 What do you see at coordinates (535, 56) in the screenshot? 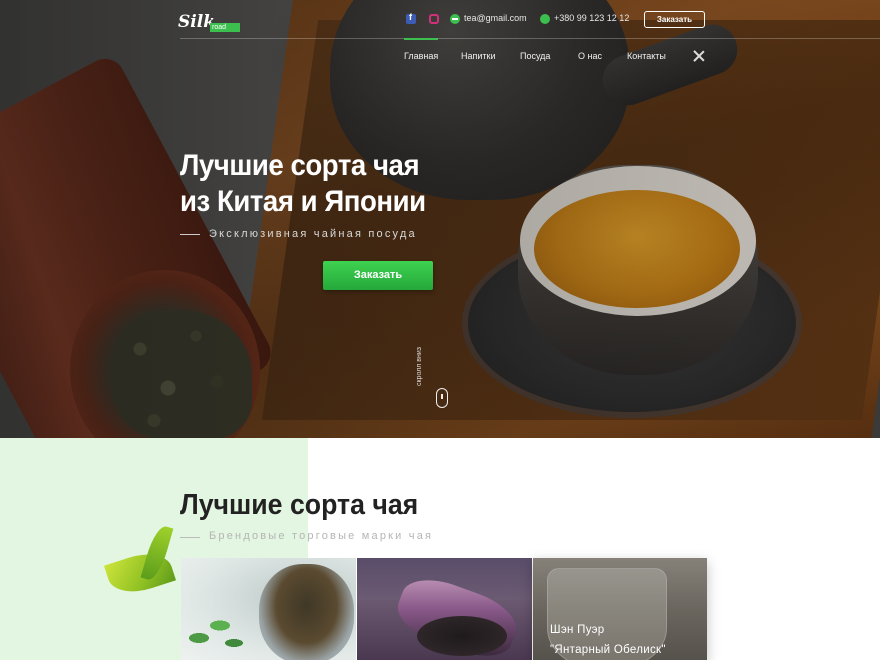
I see `nav-item-tableware: Посуда` at bounding box center [535, 56].